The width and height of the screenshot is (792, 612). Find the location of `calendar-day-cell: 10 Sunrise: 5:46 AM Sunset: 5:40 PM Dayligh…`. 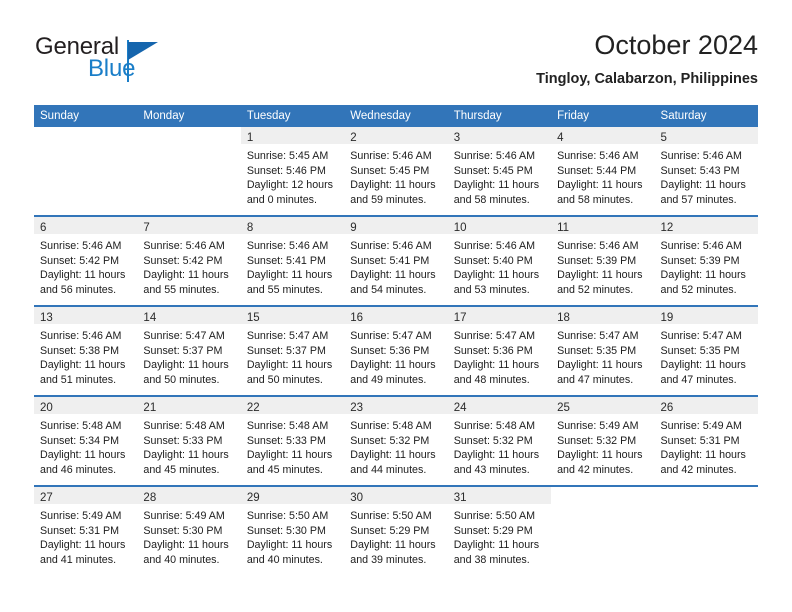

calendar-day-cell: 10 Sunrise: 5:46 AM Sunset: 5:40 PM Dayligh… is located at coordinates (499, 260).